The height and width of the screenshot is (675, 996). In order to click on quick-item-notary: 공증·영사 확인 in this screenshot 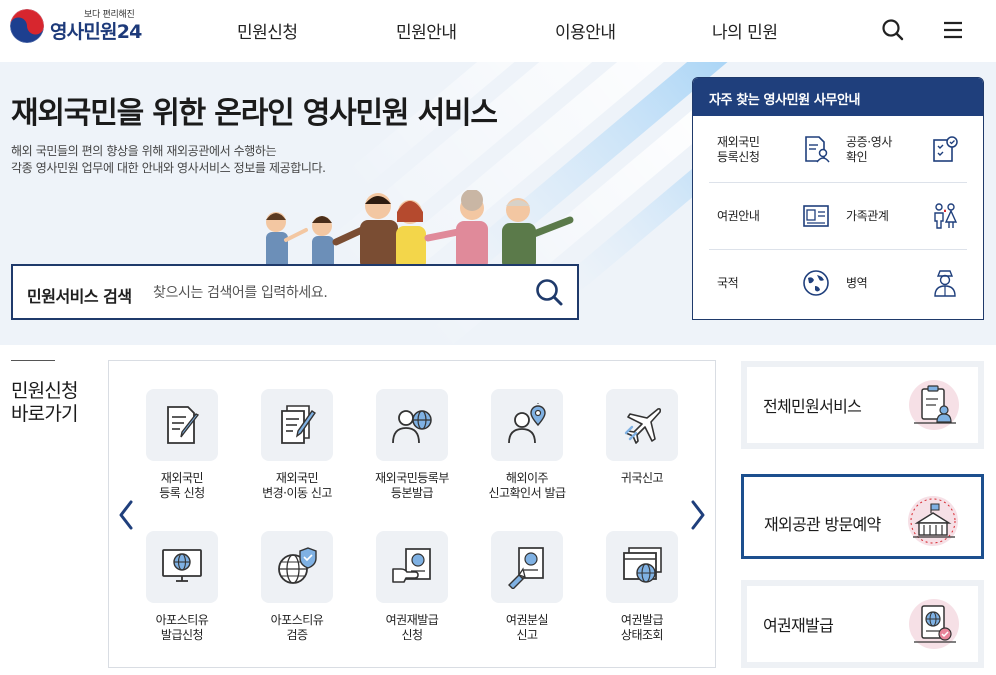, I will do `click(902, 149)`.